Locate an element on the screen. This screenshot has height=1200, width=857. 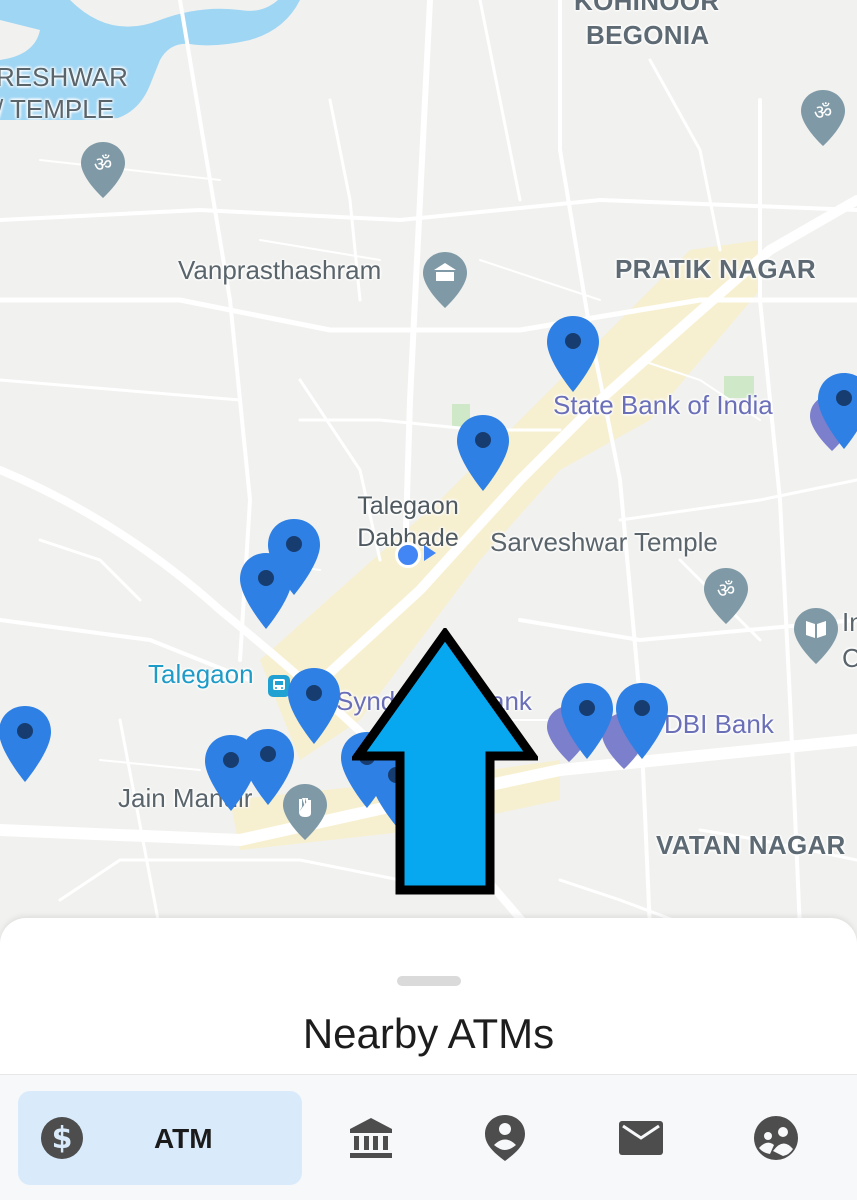
map-center-label-line1: Talegaon is located at coordinates (408, 506).